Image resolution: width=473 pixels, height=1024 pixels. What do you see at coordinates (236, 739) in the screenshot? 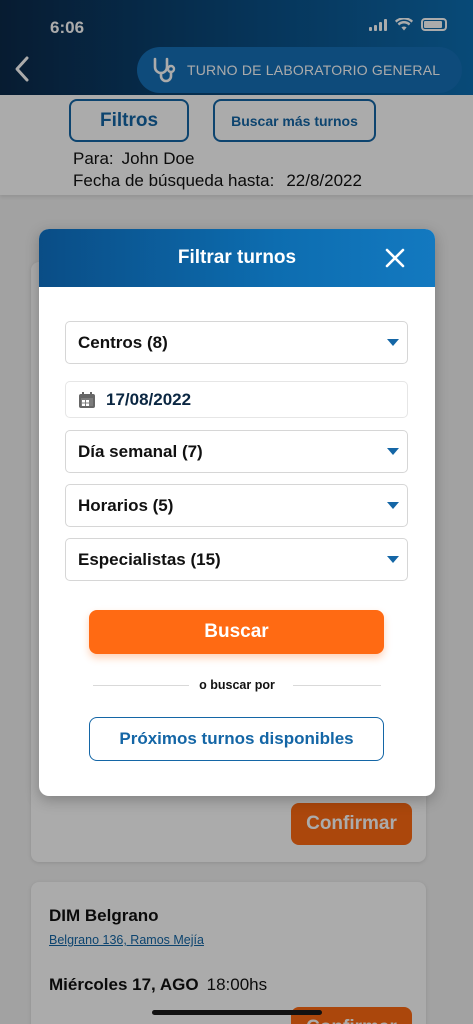
I see `proximos-turnos-button: Próximos turnos disponibles` at bounding box center [236, 739].